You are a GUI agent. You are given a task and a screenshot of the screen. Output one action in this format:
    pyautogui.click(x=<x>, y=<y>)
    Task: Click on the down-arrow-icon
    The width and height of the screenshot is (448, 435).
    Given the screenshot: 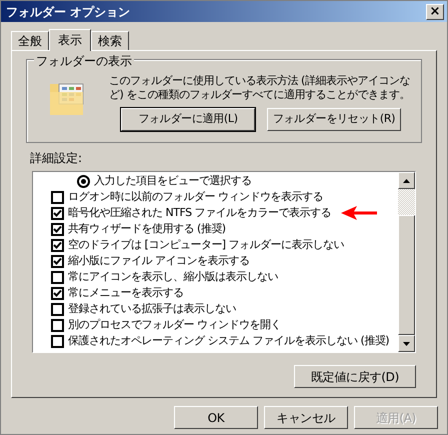 What is the action you would take?
    pyautogui.click(x=406, y=344)
    